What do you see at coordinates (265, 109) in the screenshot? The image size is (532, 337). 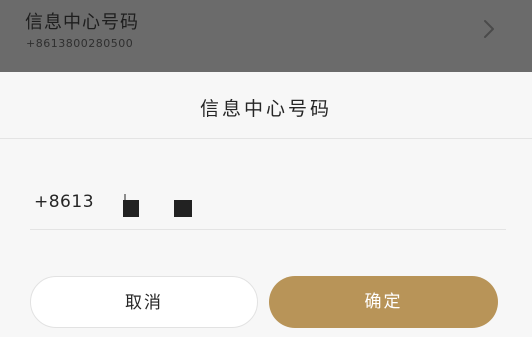 I see `dialog-title: 信息中心号码` at bounding box center [265, 109].